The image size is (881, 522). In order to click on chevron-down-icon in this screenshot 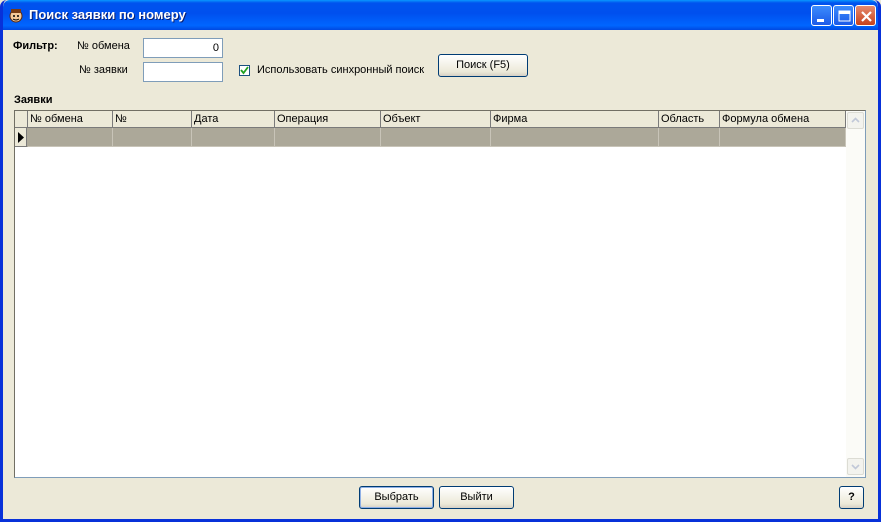, I will do `click(855, 467)`.